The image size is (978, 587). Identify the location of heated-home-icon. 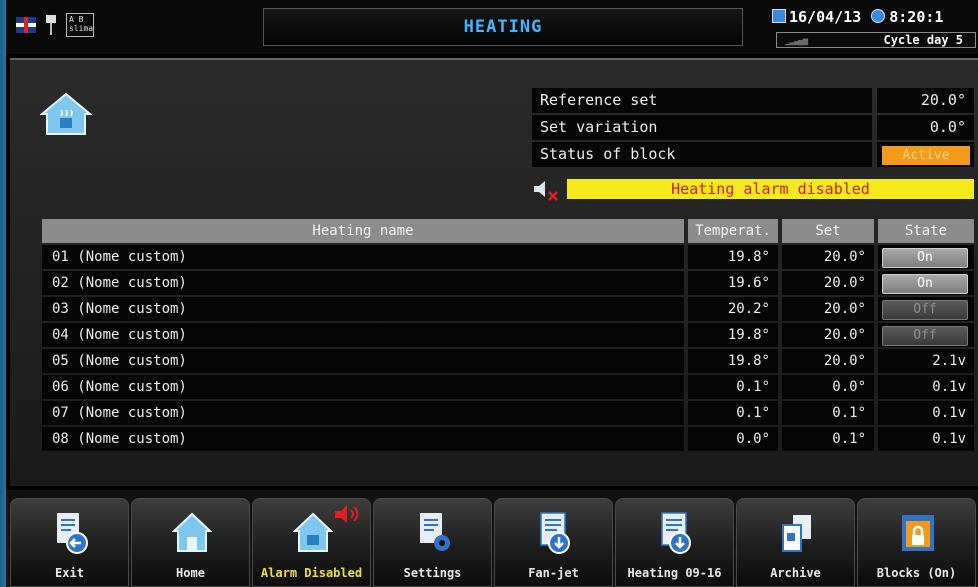
(66, 113).